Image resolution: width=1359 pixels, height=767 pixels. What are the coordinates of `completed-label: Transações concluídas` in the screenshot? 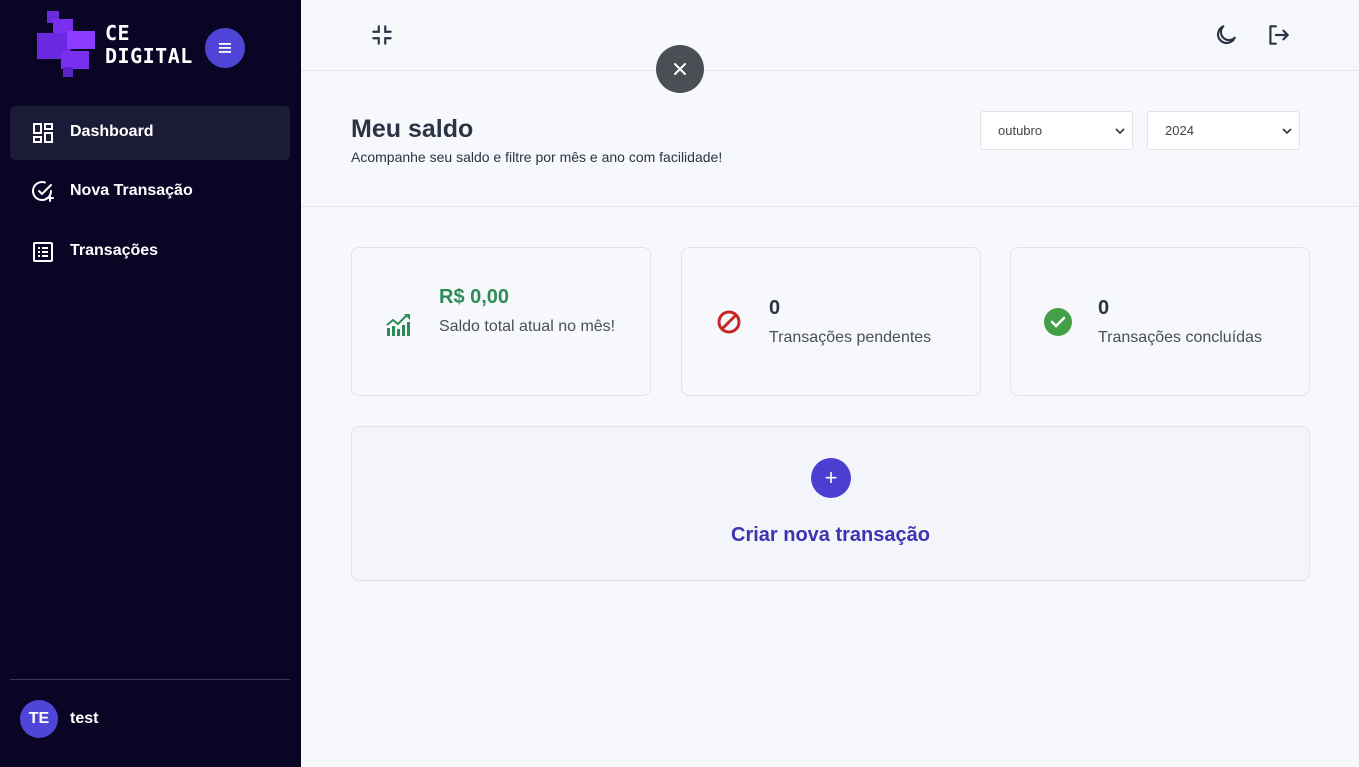 It's located at (1180, 337).